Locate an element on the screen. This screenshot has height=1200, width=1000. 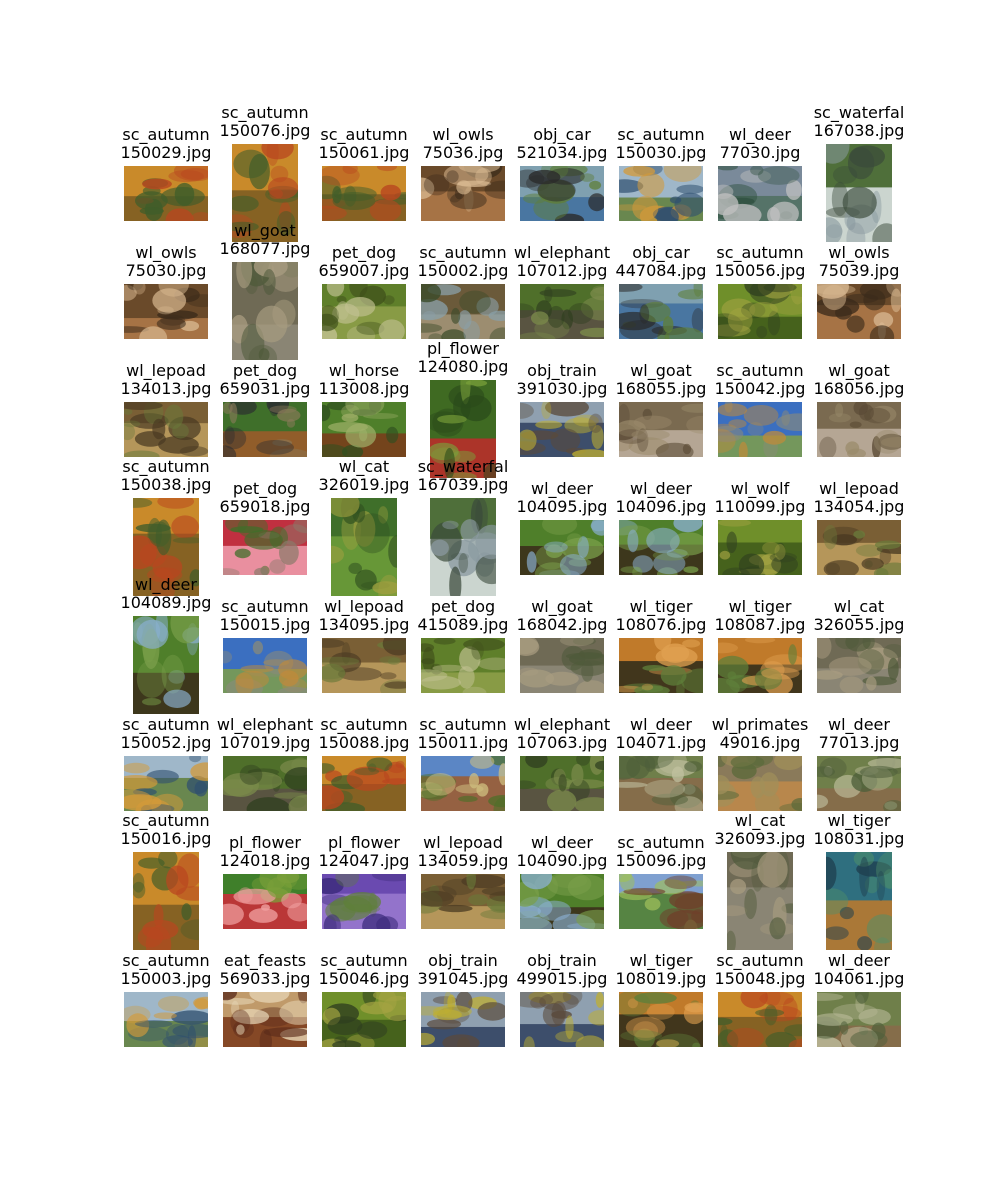
filename-label: 150096.jpg is located at coordinates (661, 860).